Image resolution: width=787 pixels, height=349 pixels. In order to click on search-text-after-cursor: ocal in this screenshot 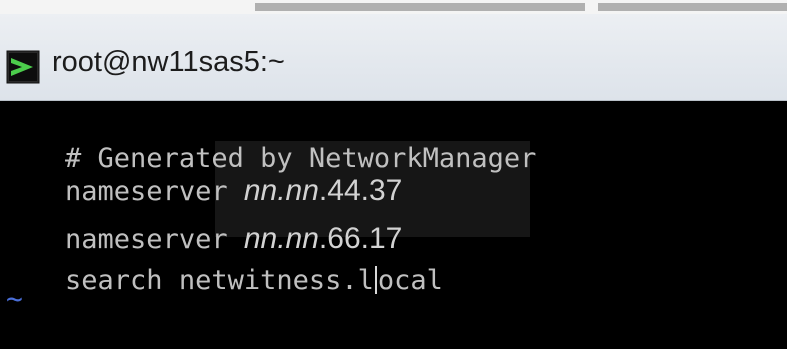, I will do `click(410, 280)`.